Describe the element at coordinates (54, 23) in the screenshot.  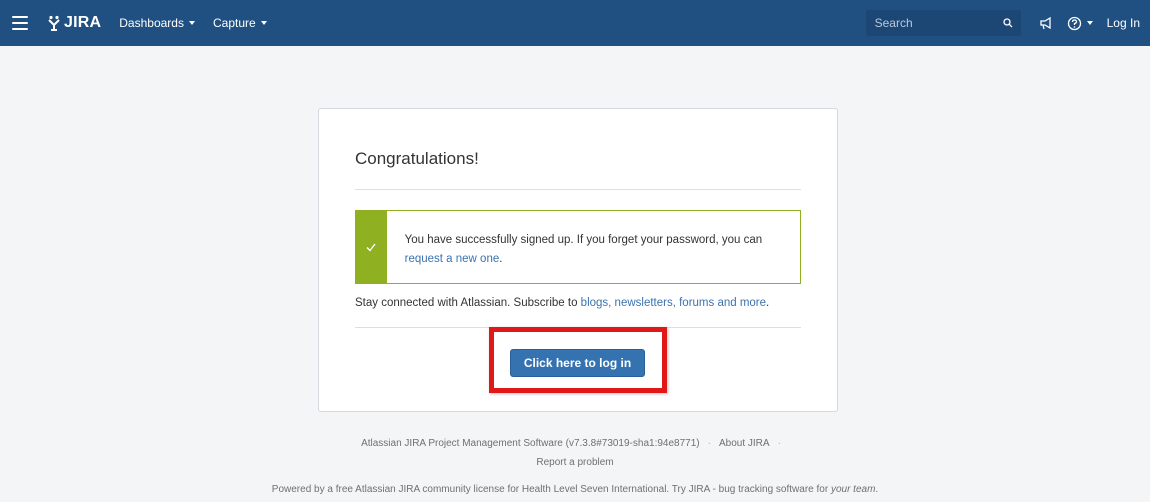
I see `jira-logo-icon` at that location.